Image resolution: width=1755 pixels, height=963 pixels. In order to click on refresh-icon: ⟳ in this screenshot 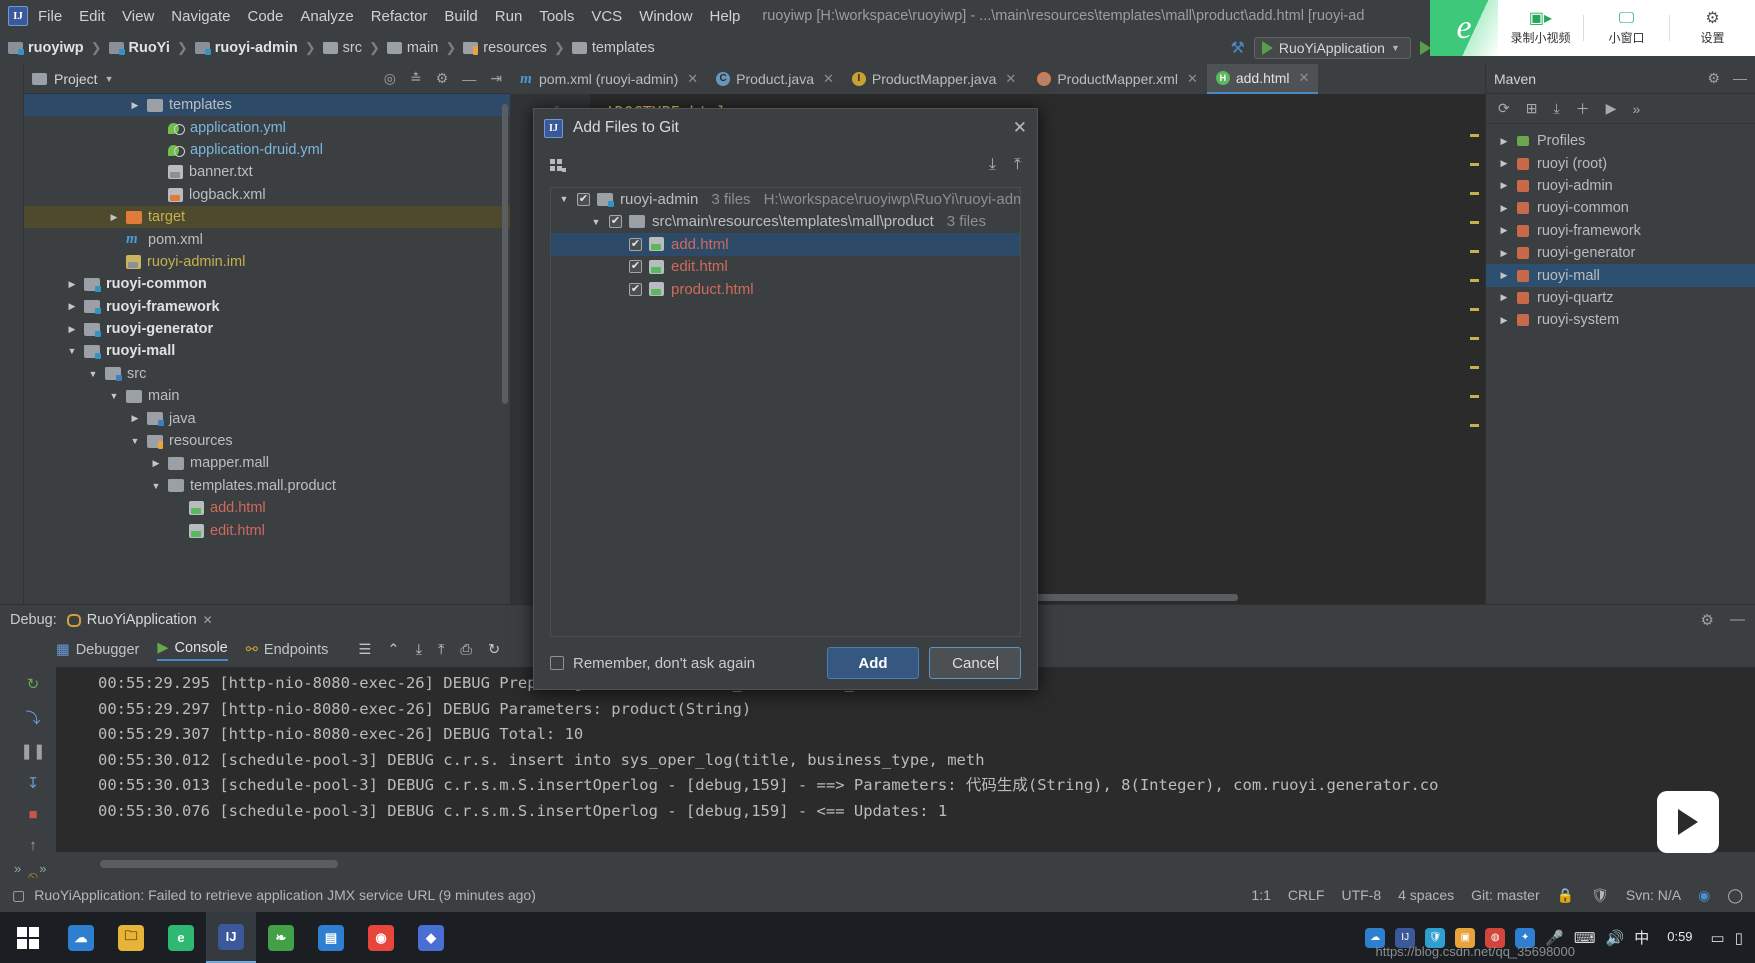, I will do `click(1504, 108)`.